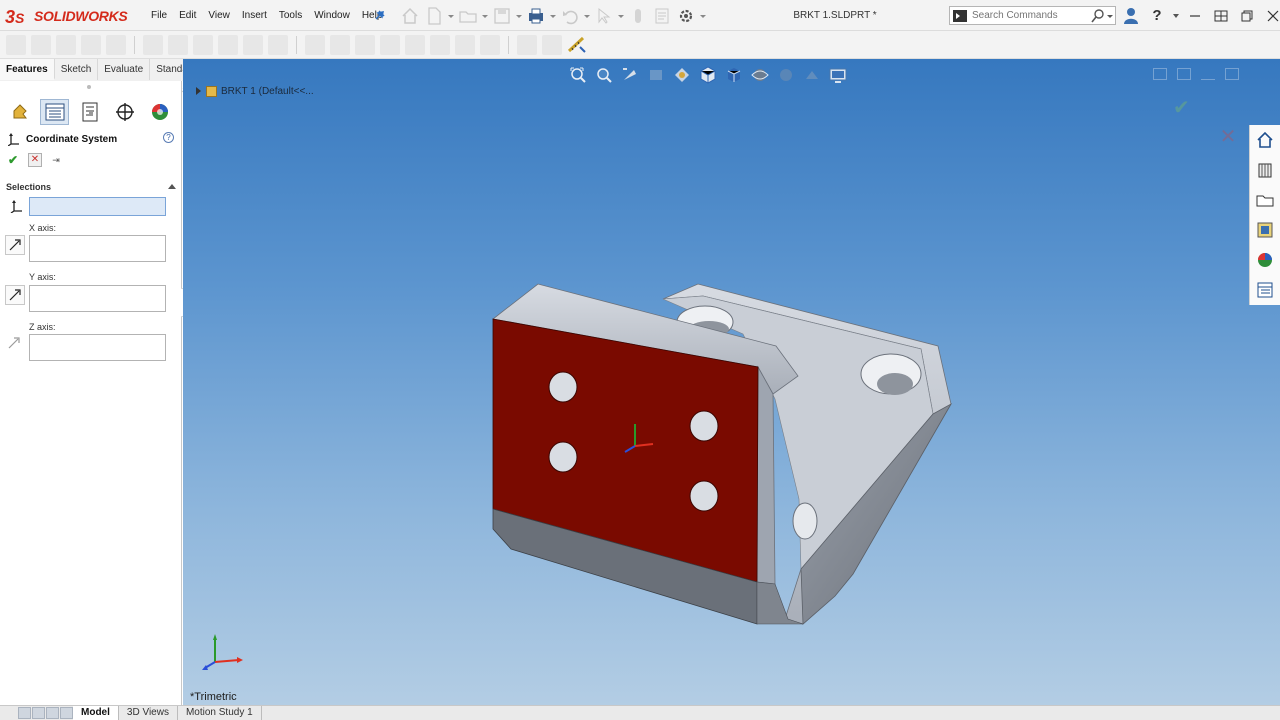 This screenshot has height=720, width=1280. What do you see at coordinates (485, 16) in the screenshot?
I see `open-dropdown-icon` at bounding box center [485, 16].